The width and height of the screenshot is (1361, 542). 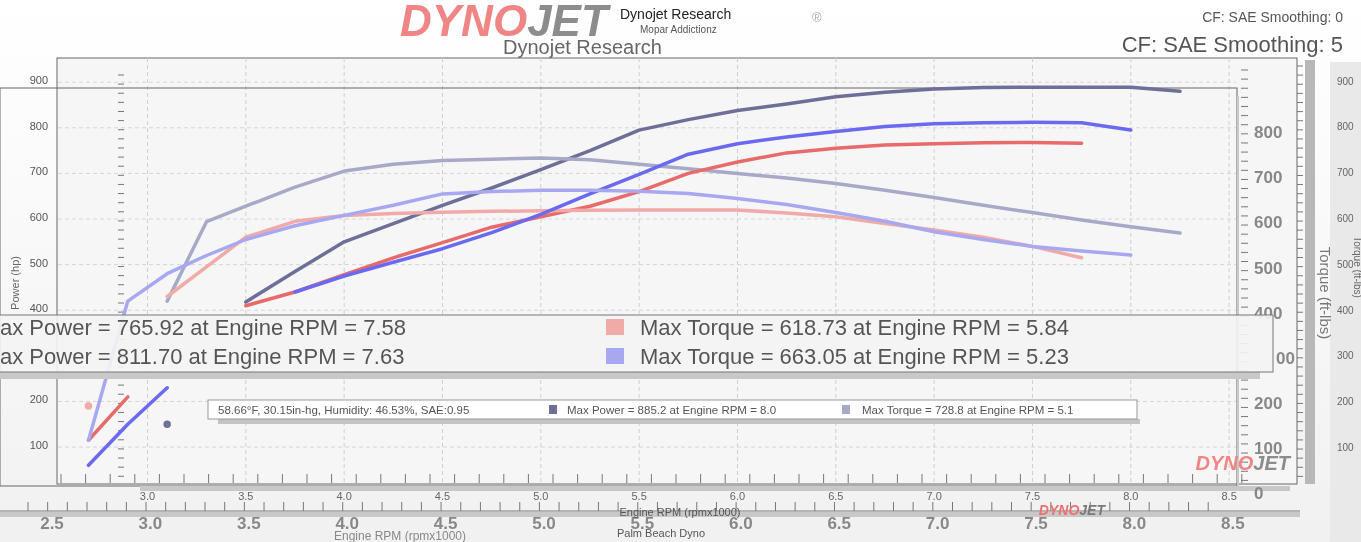 What do you see at coordinates (639, 496) in the screenshot?
I see `axis-tick-label: 5.5` at bounding box center [639, 496].